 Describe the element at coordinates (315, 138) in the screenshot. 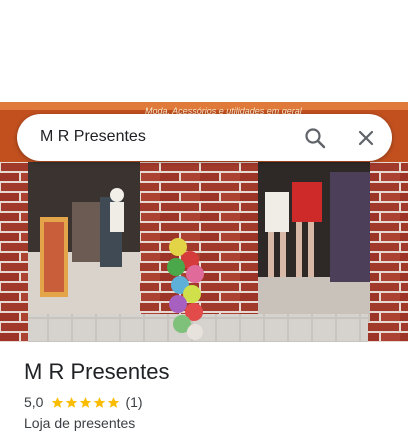

I see `search-icon` at that location.